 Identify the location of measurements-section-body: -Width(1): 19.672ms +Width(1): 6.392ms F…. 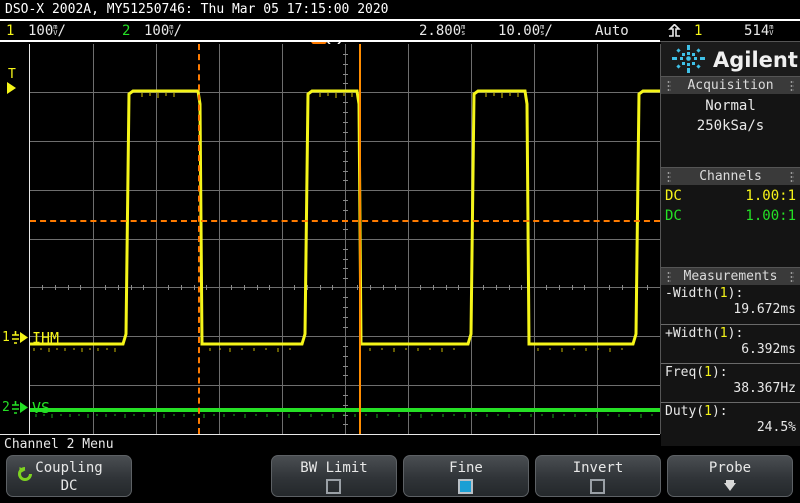
(730, 365).